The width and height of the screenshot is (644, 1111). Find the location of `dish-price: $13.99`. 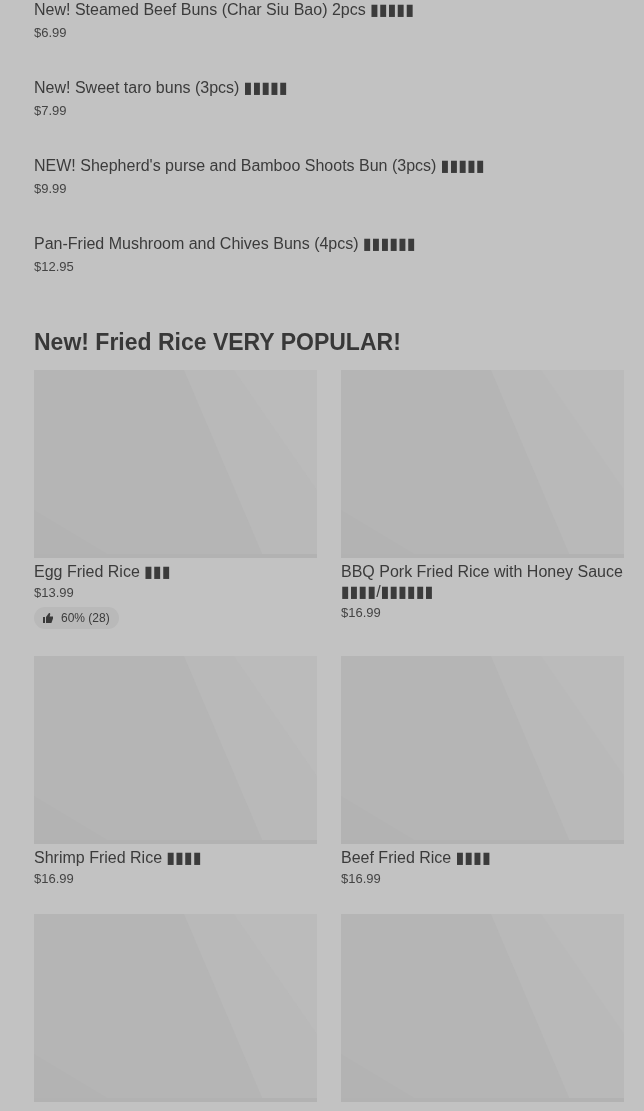

dish-price: $13.99 is located at coordinates (54, 593).